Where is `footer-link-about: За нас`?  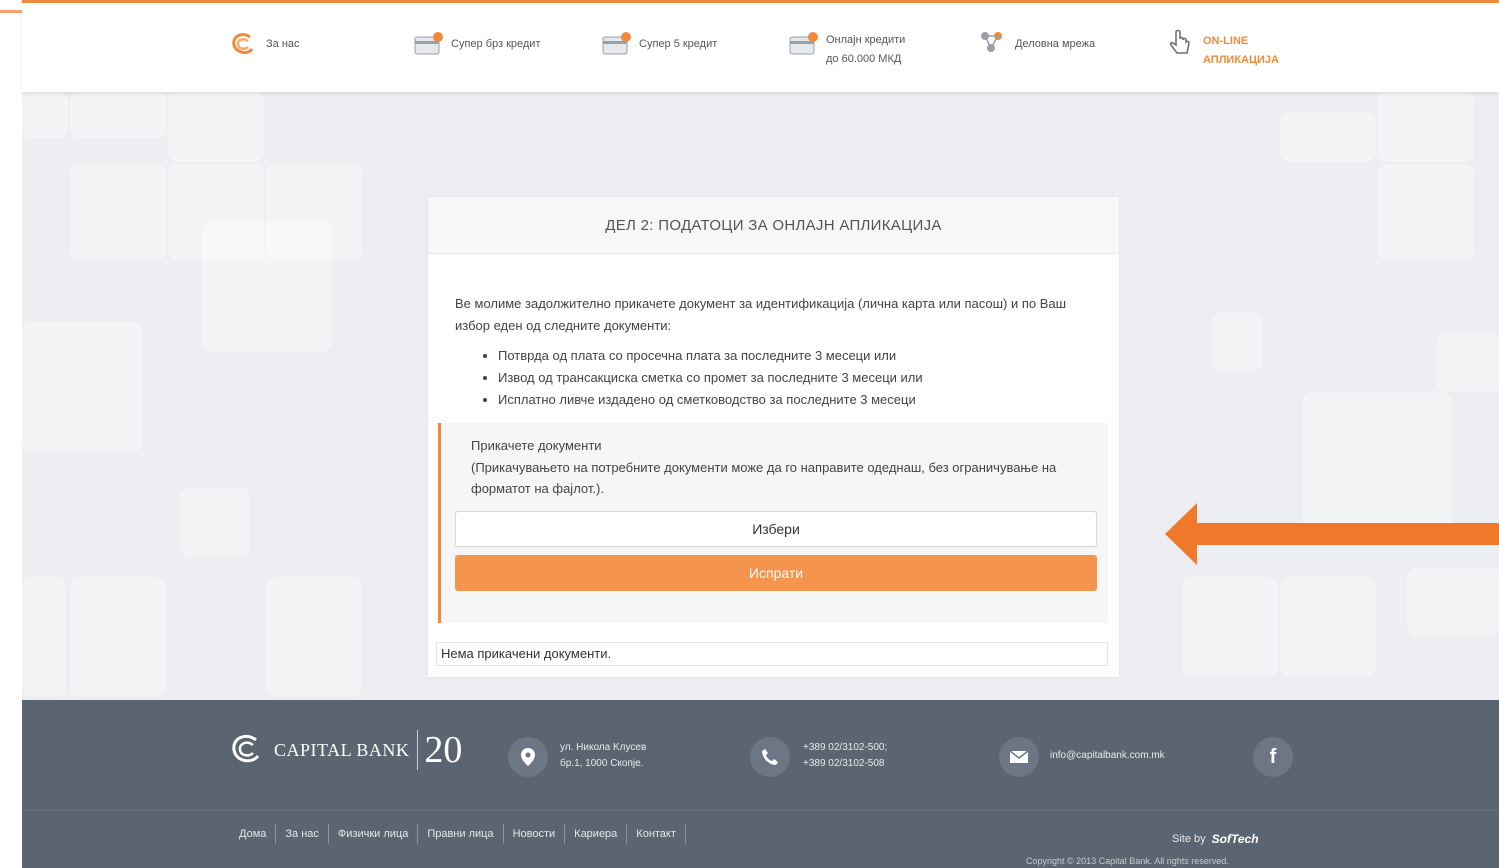
footer-link-about: За нас is located at coordinates (302, 834).